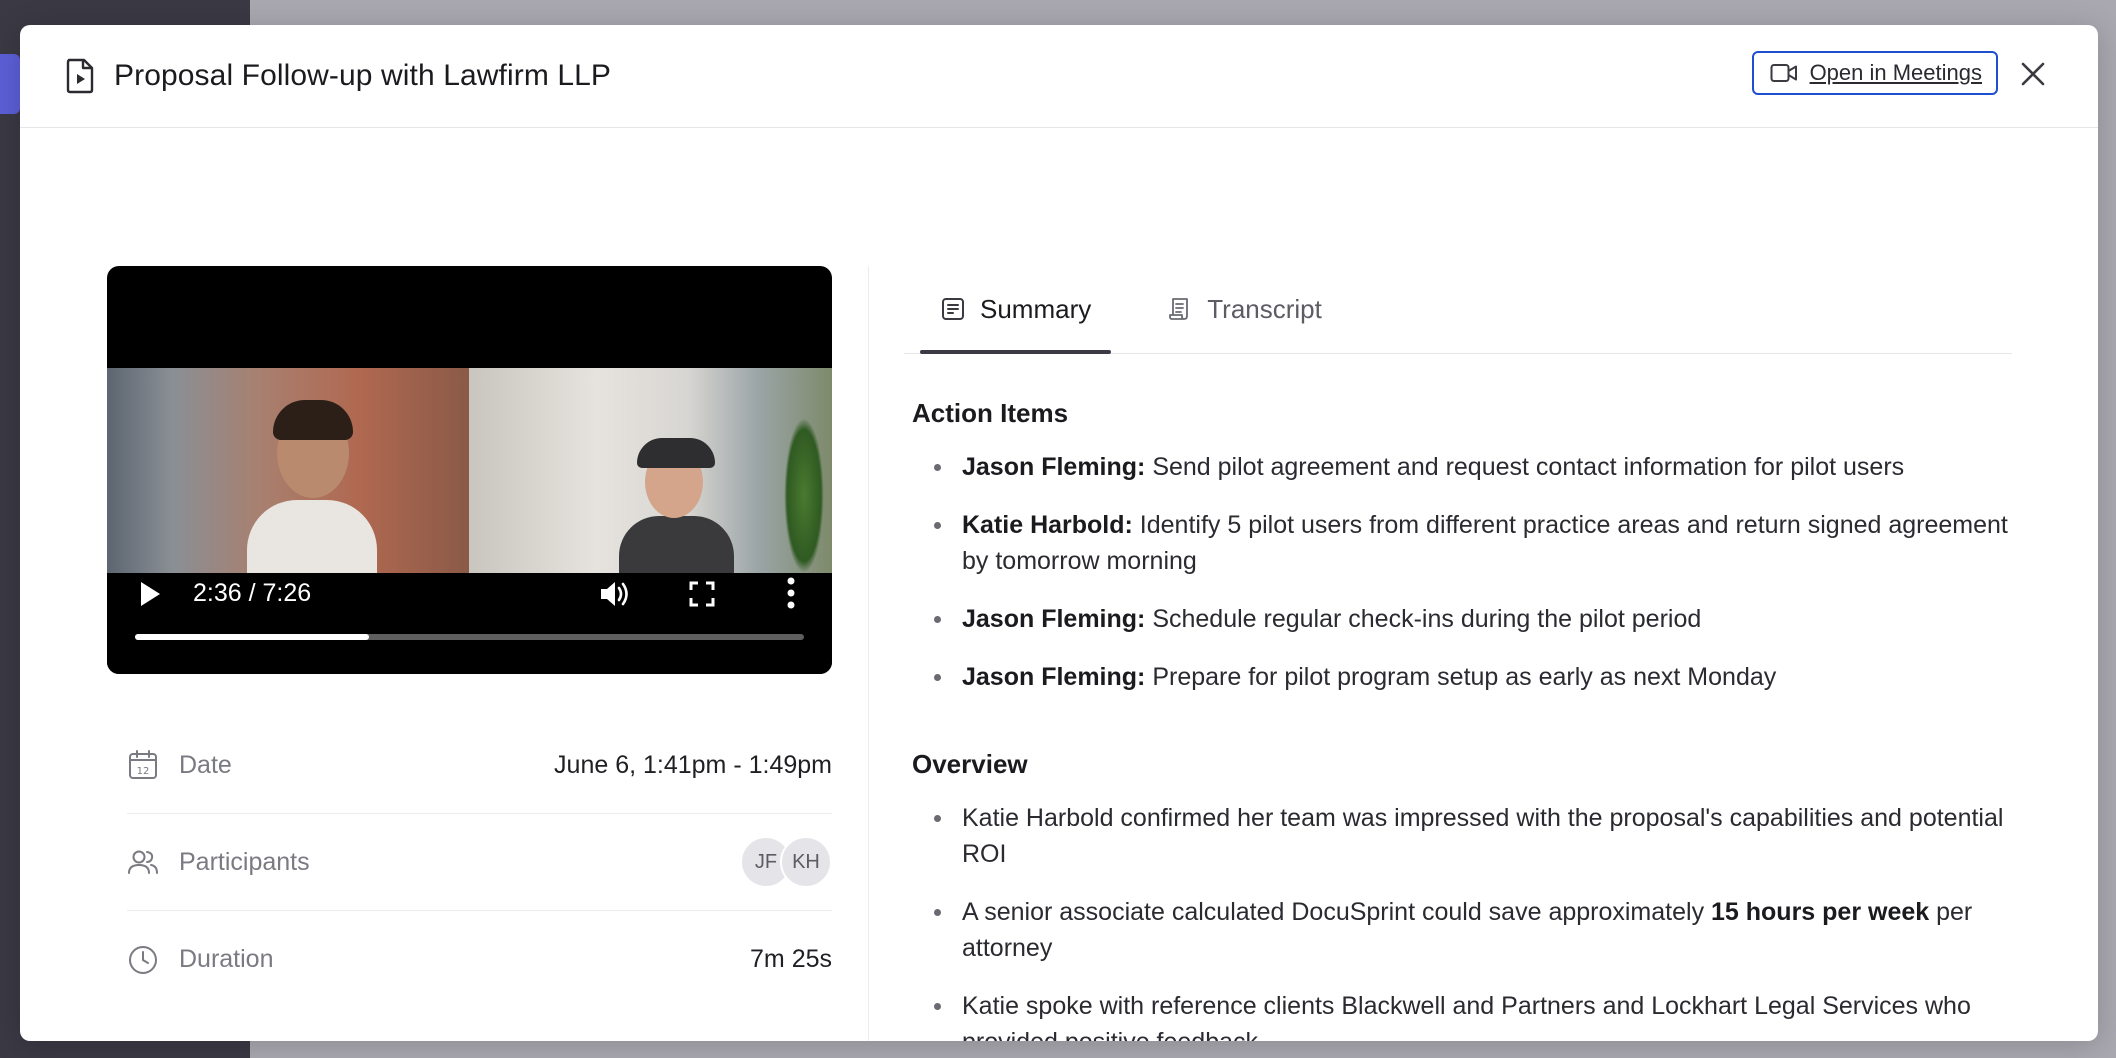 This screenshot has width=2116, height=1058. I want to click on person-cap, so click(676, 453).